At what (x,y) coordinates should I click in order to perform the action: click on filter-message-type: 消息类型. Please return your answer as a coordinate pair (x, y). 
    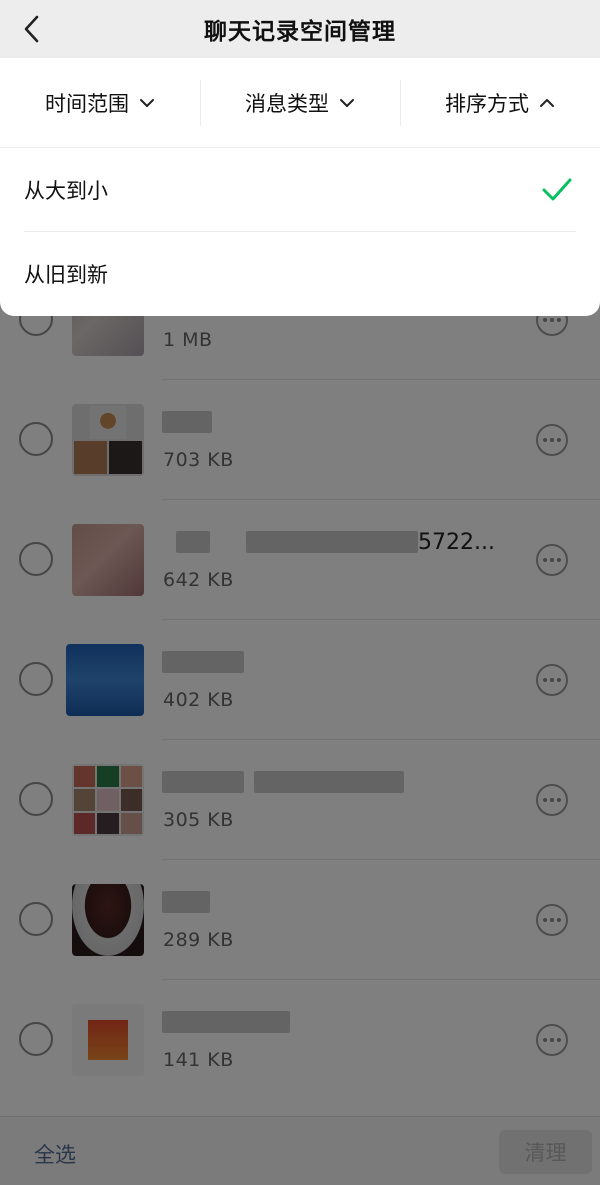
    Looking at the image, I should click on (300, 103).